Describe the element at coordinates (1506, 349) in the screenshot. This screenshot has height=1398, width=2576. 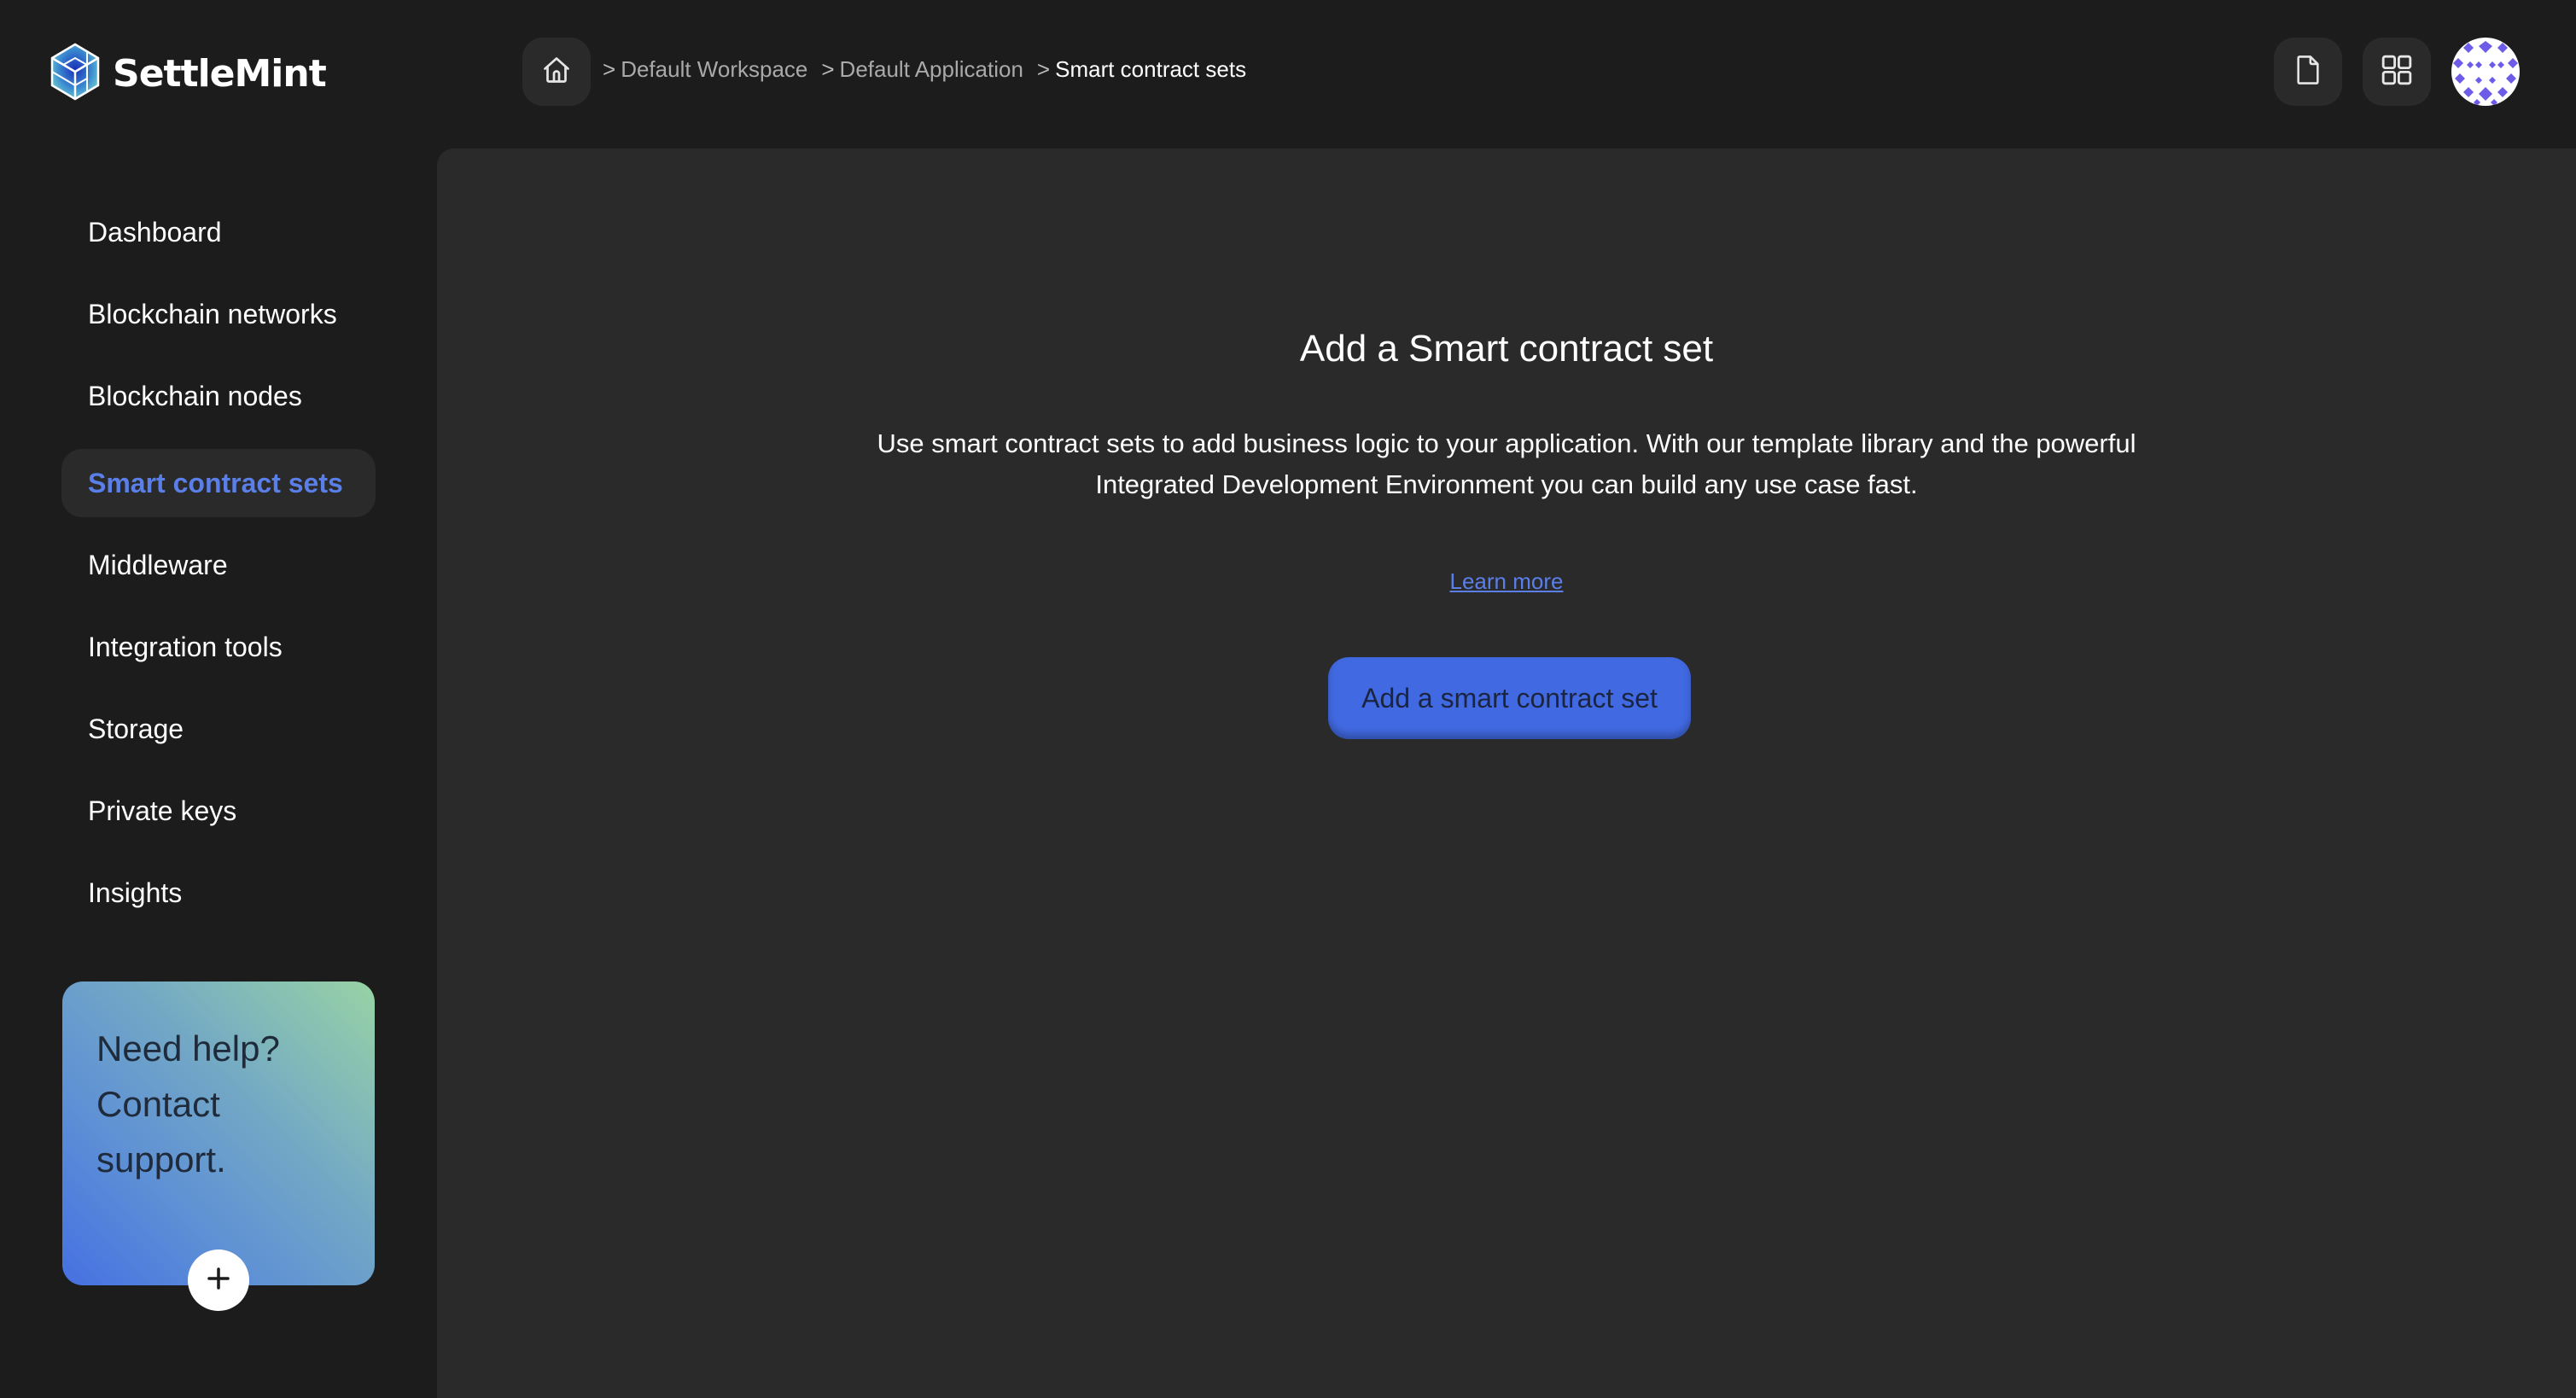
I see `page-title: Add a Smart contract set` at that location.